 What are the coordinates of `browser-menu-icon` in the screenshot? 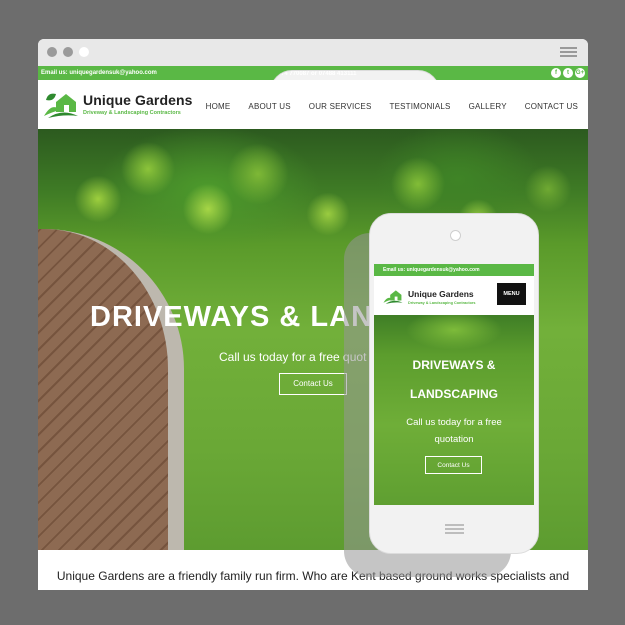 It's located at (568, 53).